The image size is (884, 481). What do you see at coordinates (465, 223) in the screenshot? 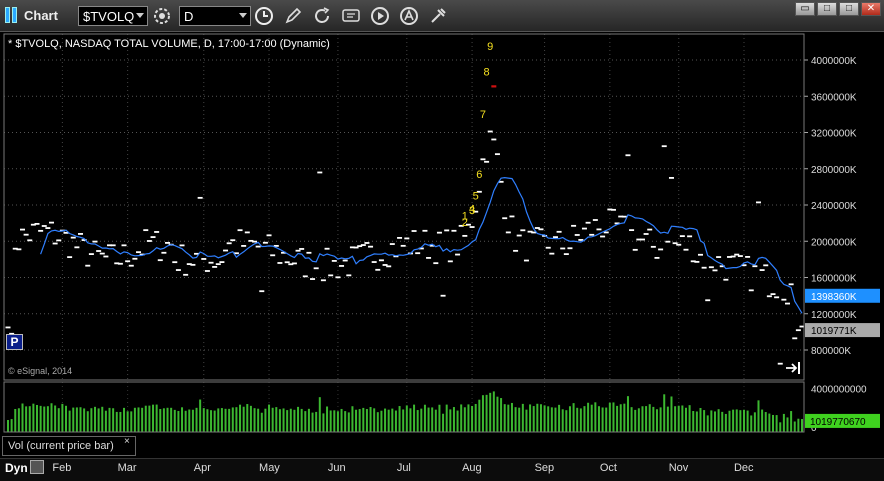
I see `wave-label: 2` at bounding box center [465, 223].